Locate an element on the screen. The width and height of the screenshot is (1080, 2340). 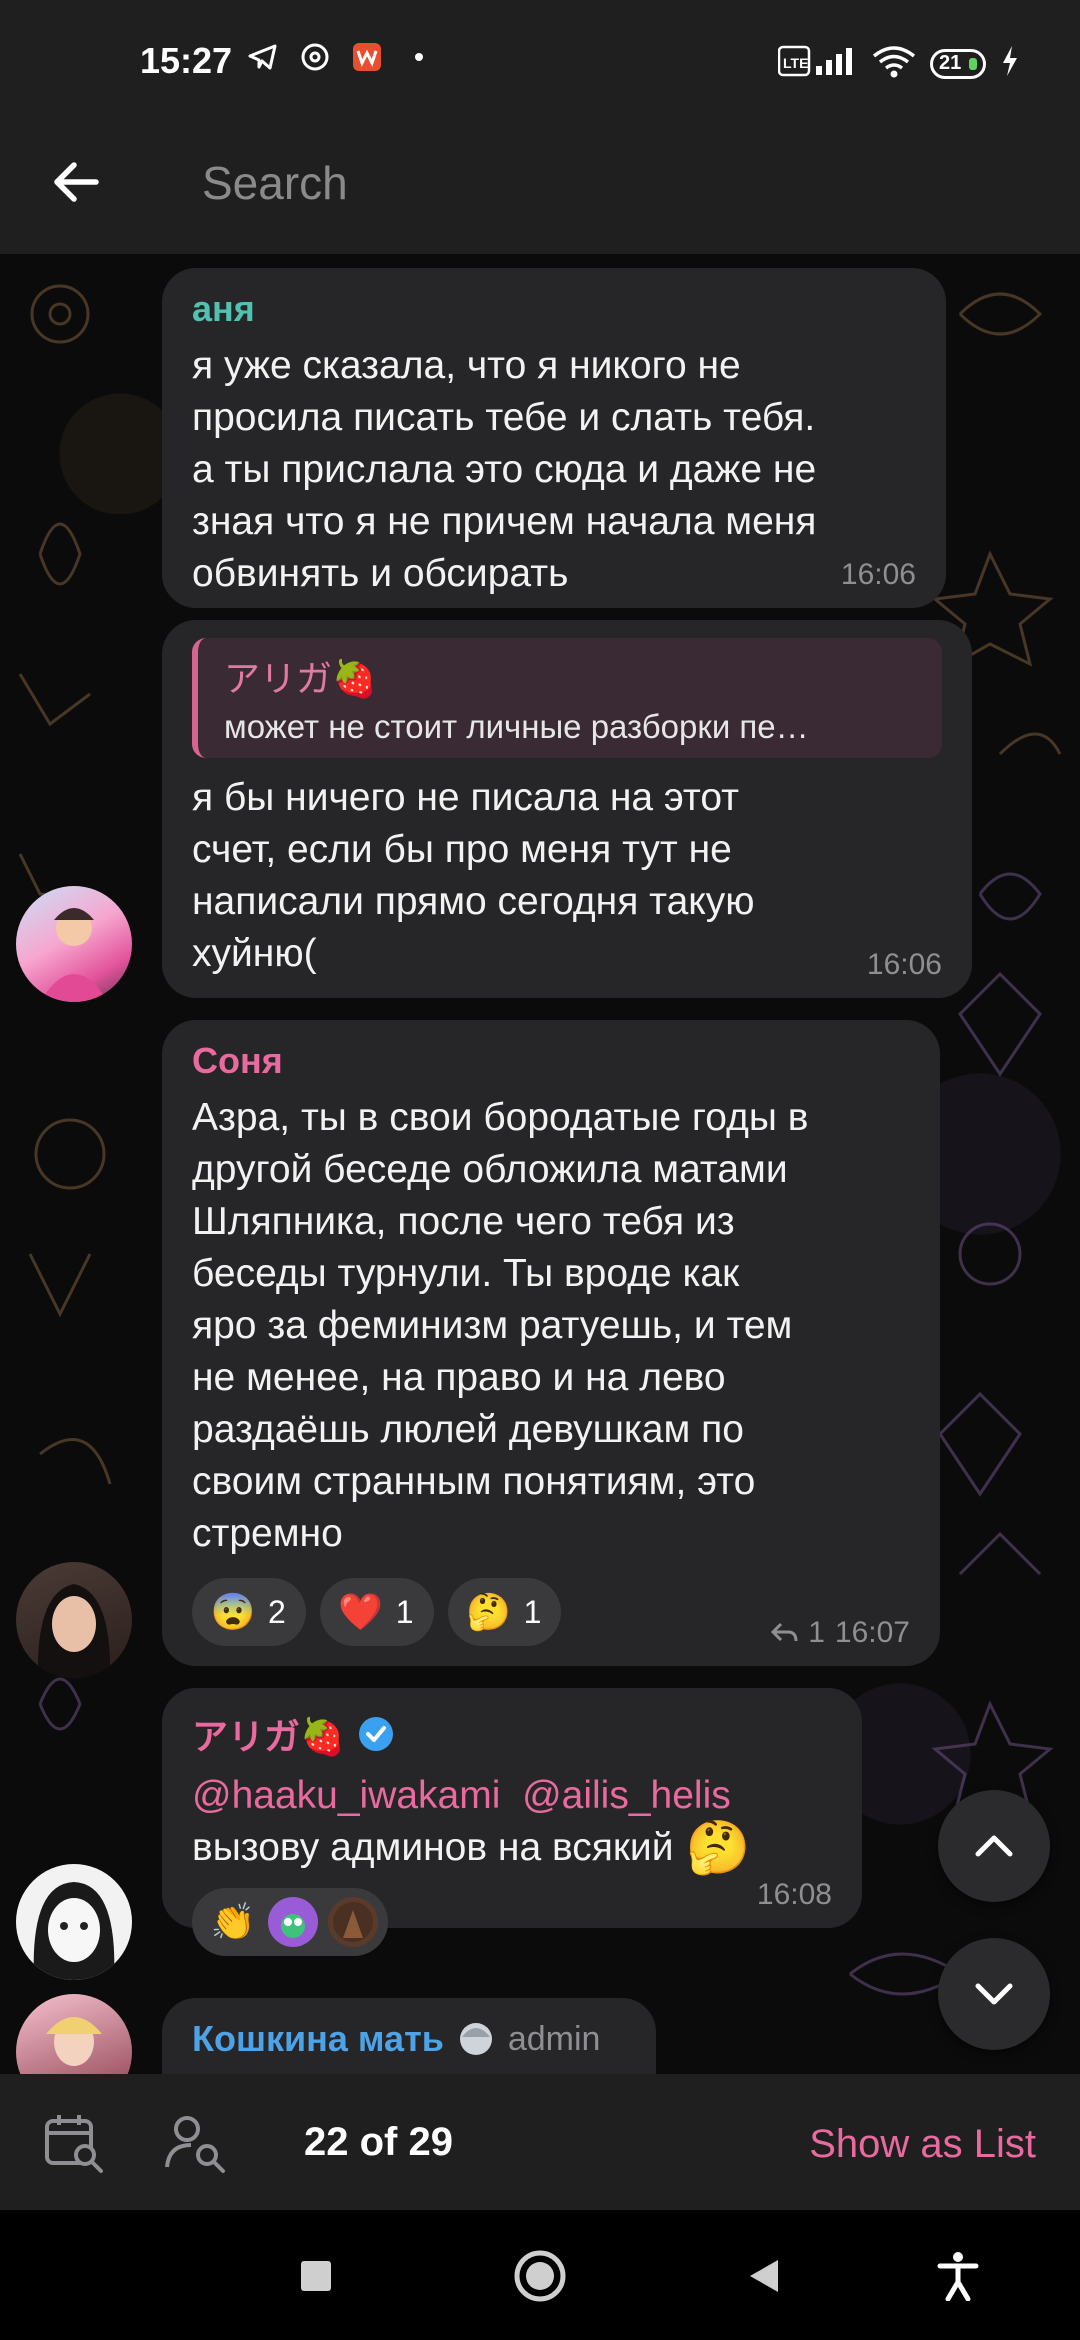
message-text: вызову админов на всякий is located at coordinates (433, 1847).